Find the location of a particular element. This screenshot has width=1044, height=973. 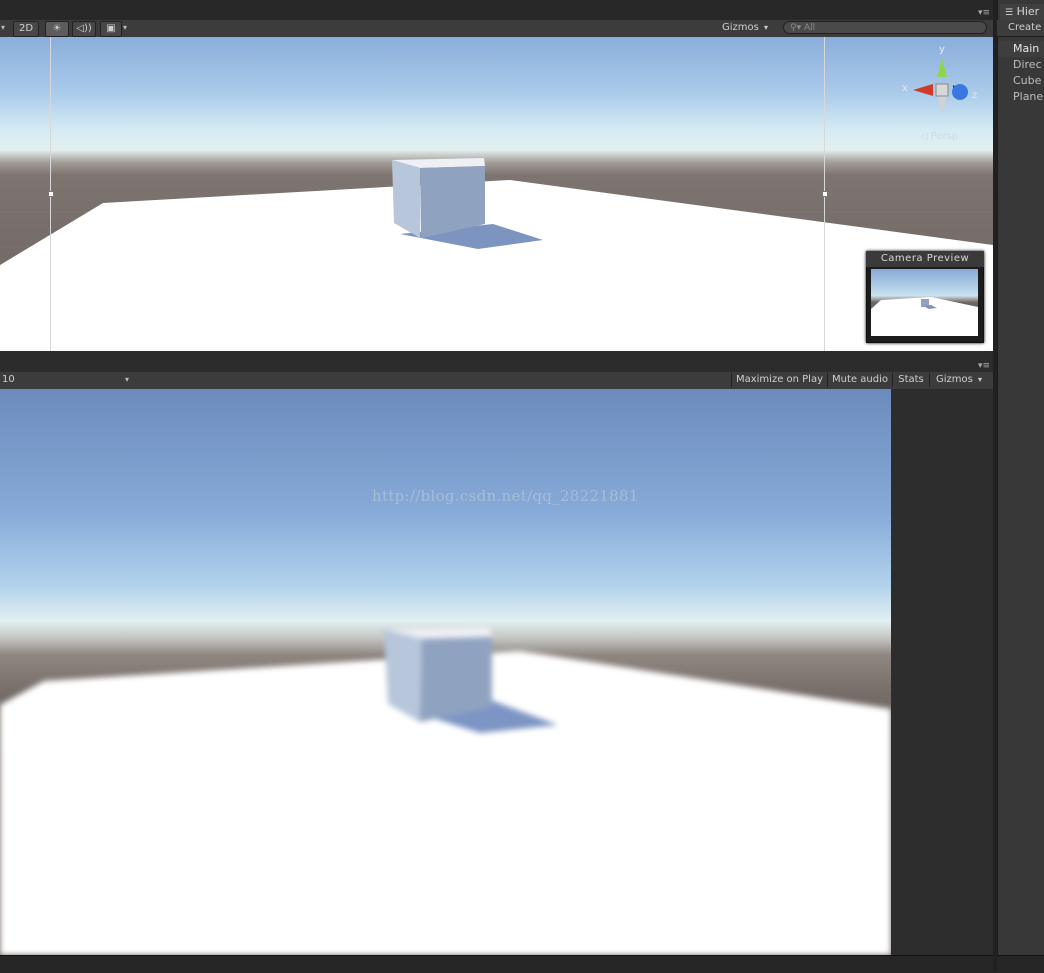

2d-toggle-button: 2D is located at coordinates (26, 29).